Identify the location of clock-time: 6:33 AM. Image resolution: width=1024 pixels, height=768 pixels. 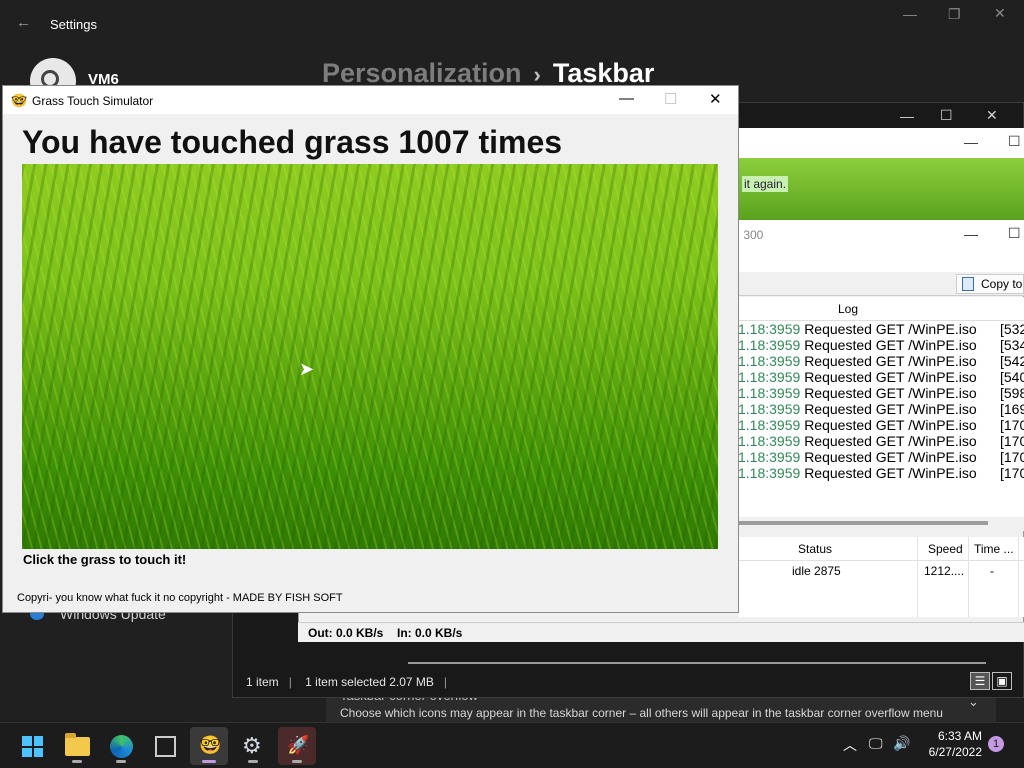
(959, 736).